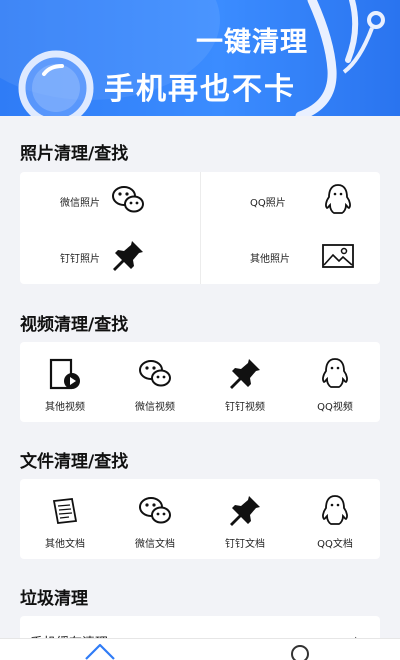  Describe the element at coordinates (270, 259) in the screenshot. I see `photo-item-label: 其他照片` at that location.